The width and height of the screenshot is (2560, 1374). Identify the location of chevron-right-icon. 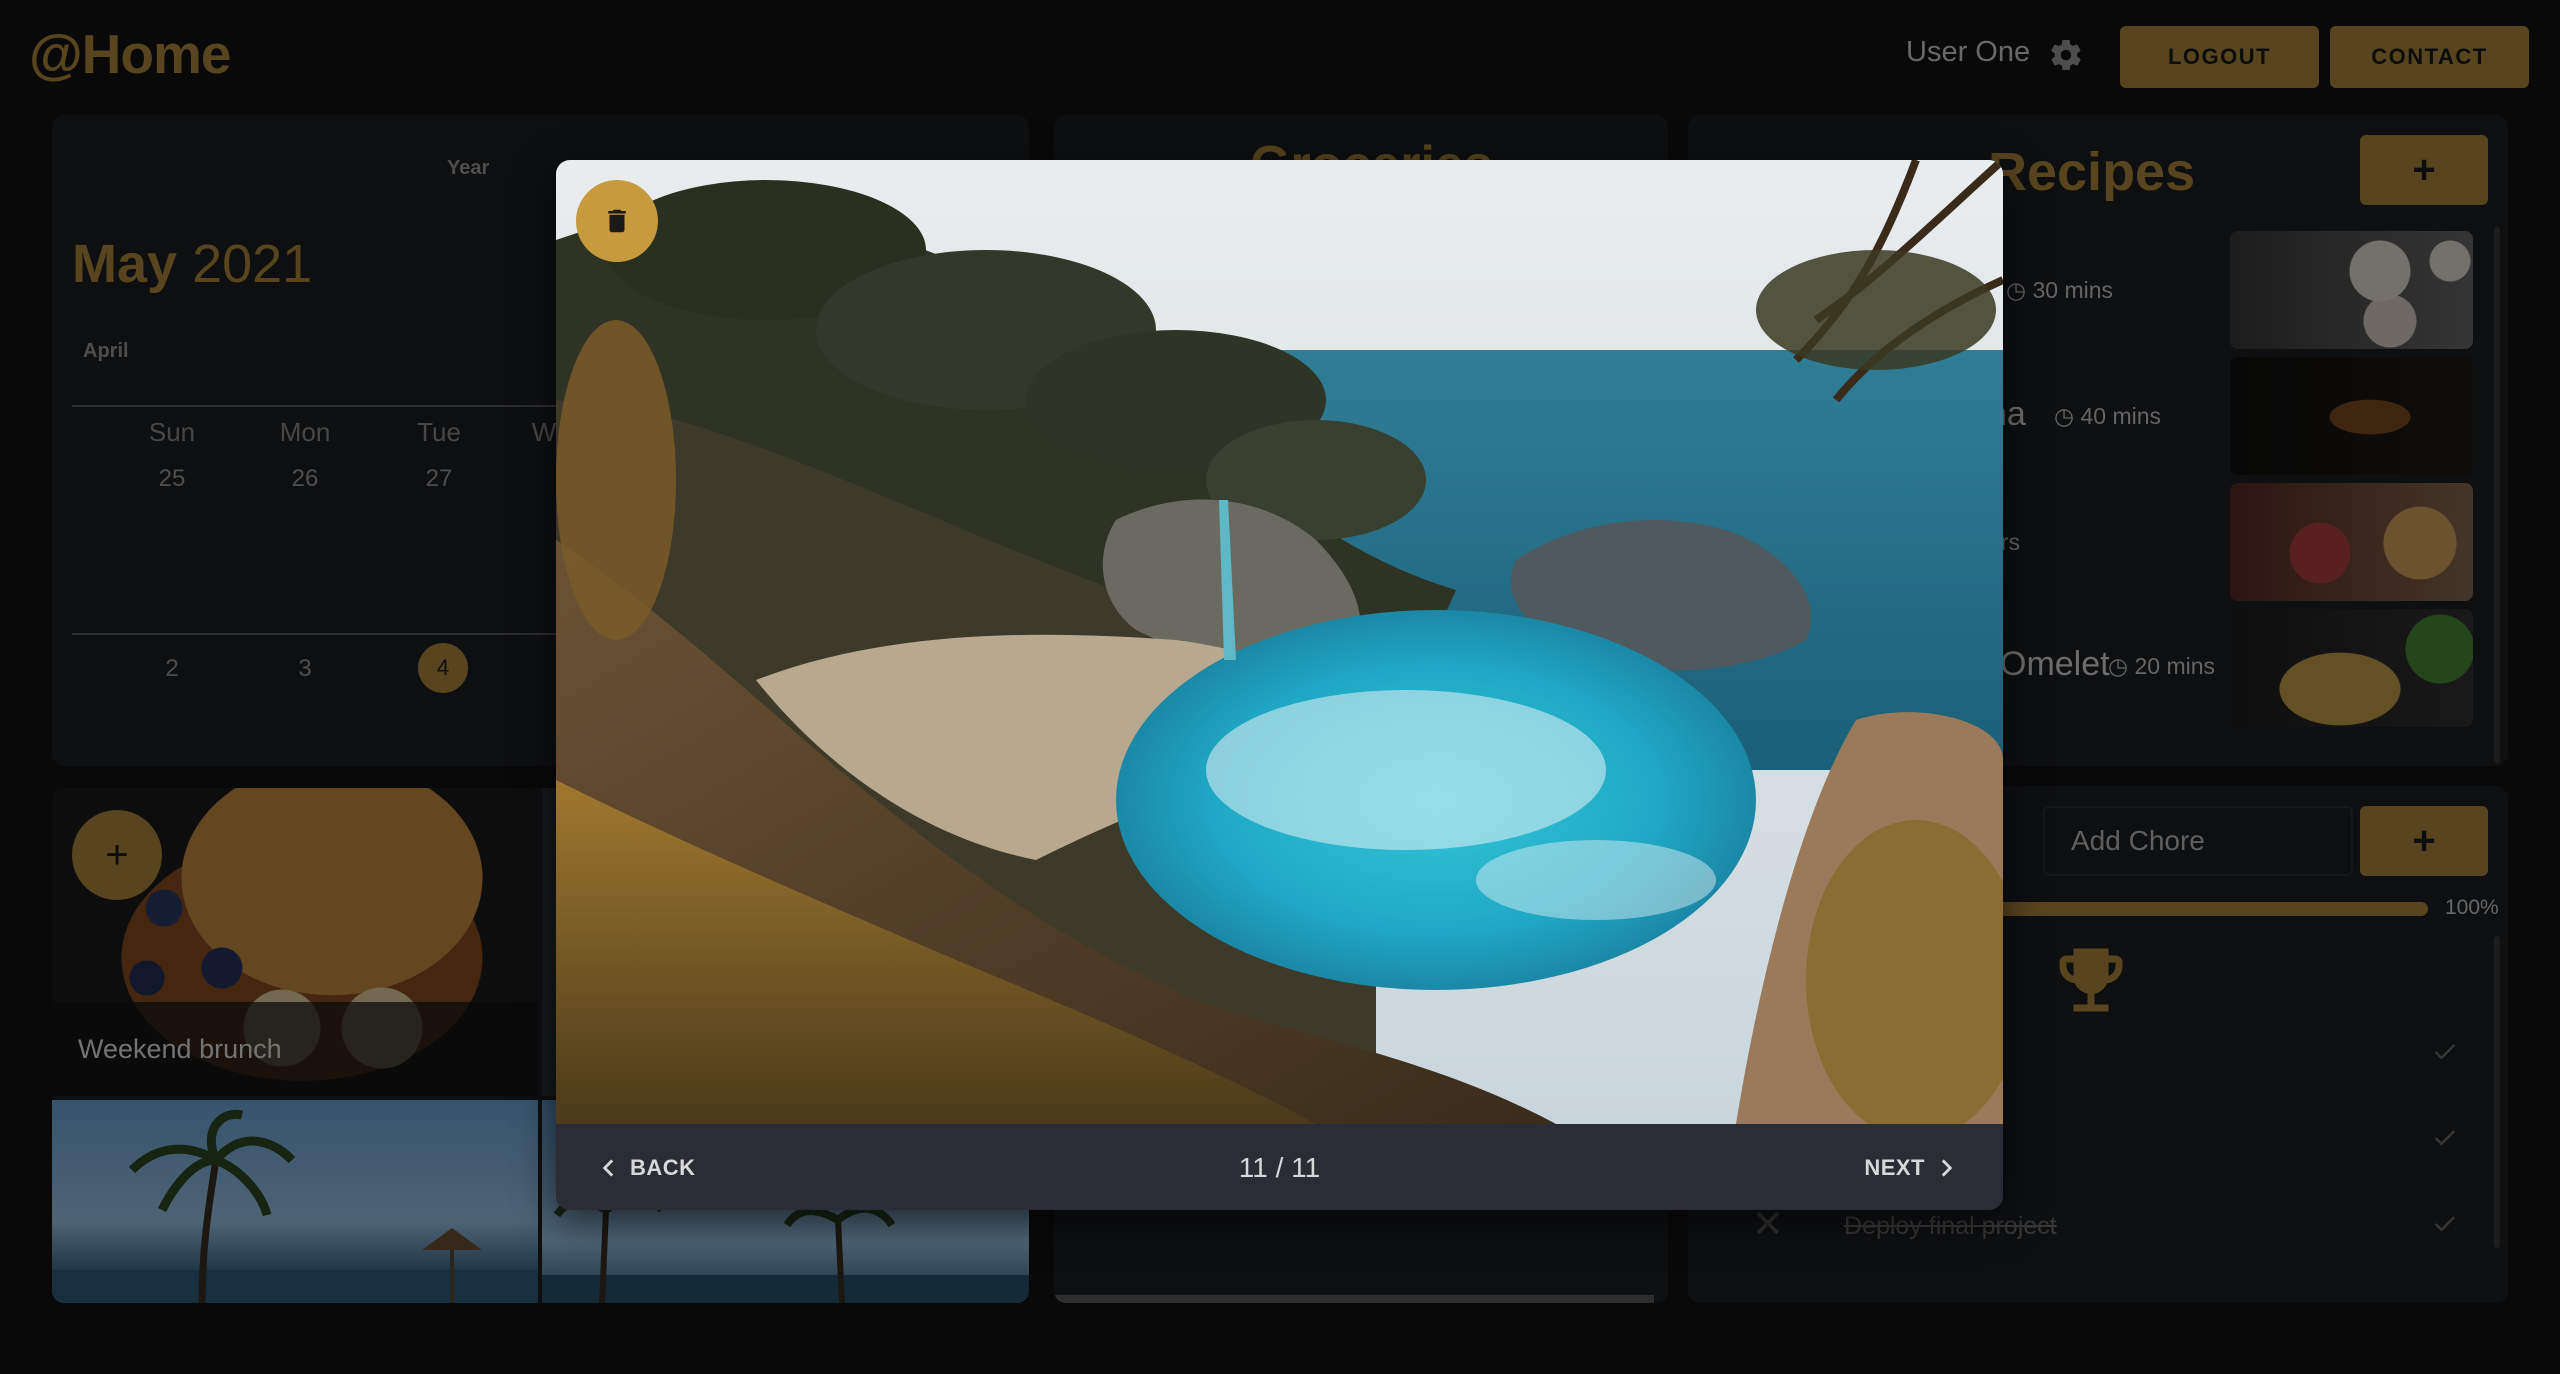
(1947, 1168).